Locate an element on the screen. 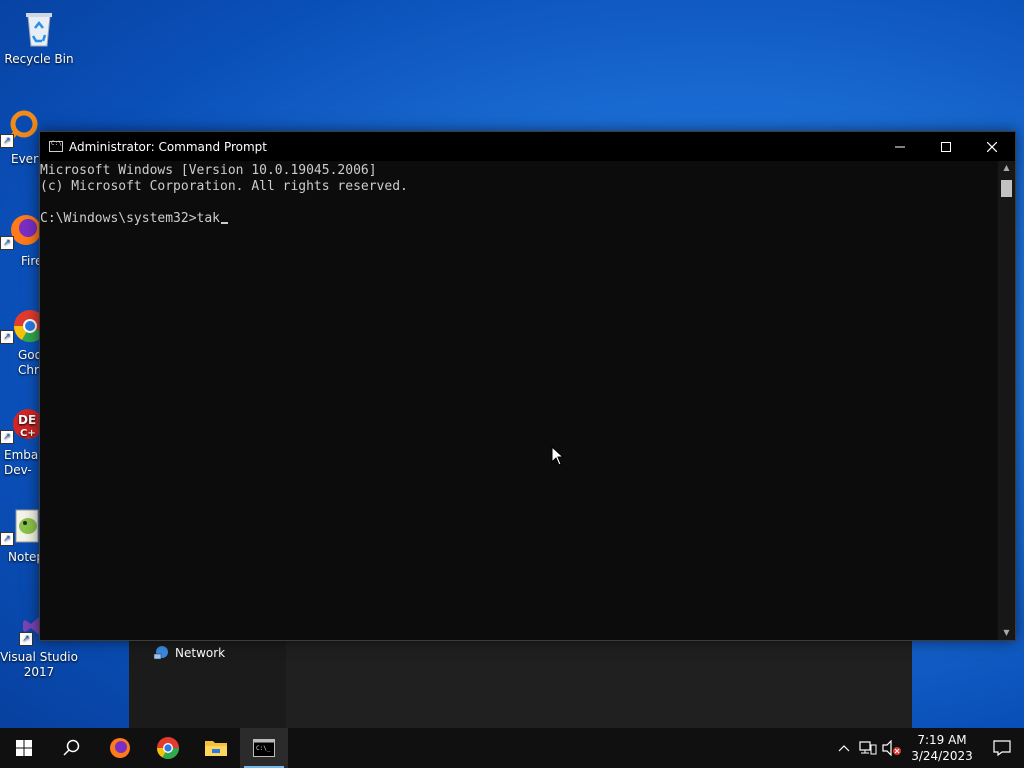 This screenshot has height=768, width=1024. minimize-button is located at coordinates (900, 146).